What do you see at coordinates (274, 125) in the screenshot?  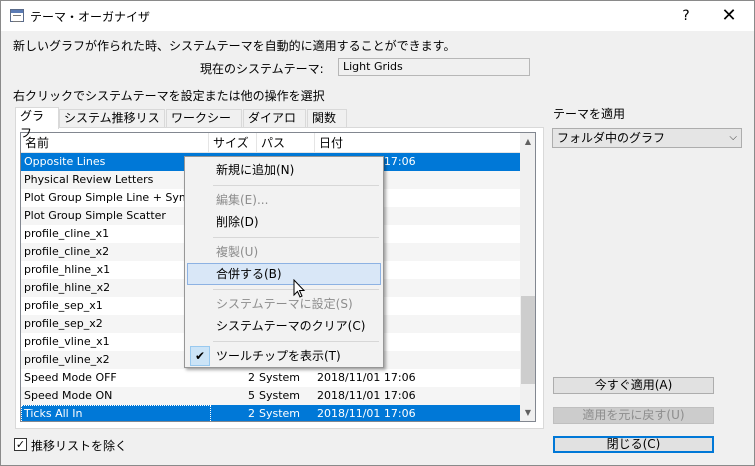 I see `tab-dialog: ダイアログ` at bounding box center [274, 125].